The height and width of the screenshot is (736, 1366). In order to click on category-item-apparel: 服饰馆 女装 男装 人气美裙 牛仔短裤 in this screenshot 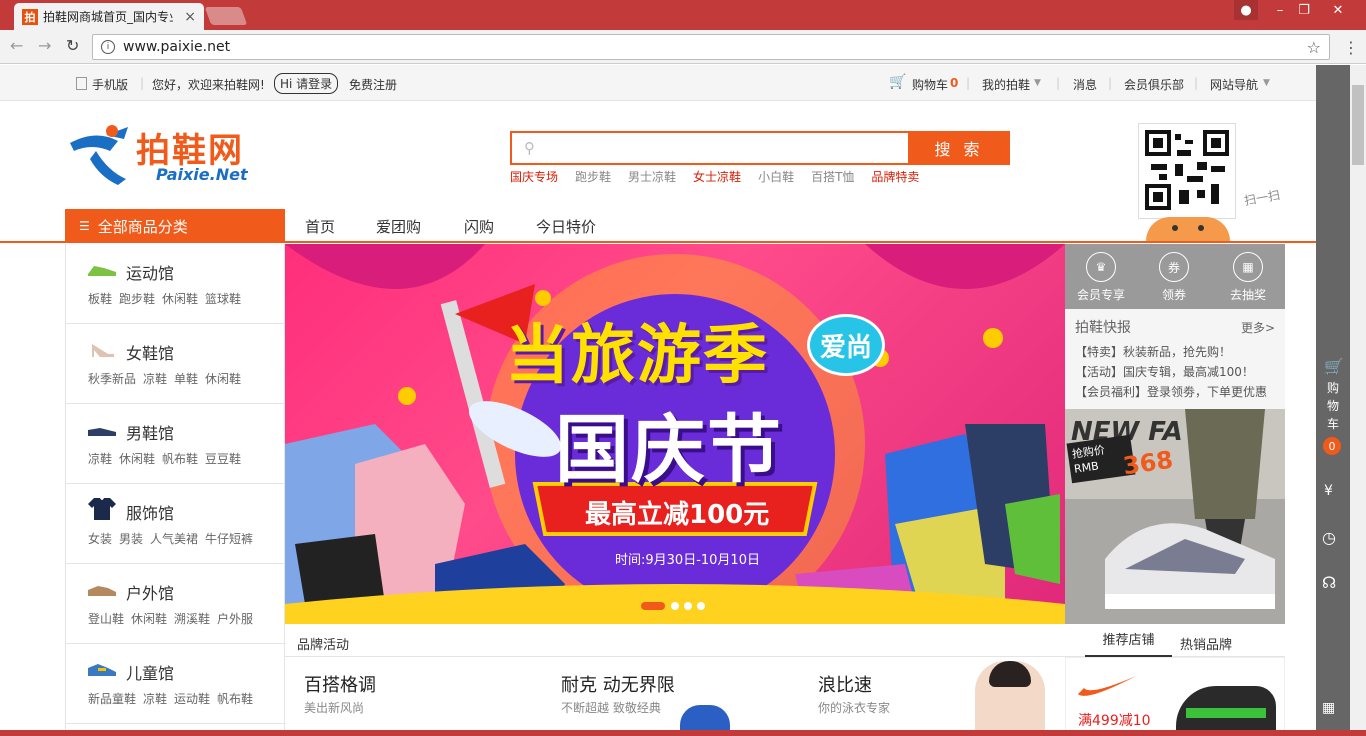, I will do `click(176, 524)`.